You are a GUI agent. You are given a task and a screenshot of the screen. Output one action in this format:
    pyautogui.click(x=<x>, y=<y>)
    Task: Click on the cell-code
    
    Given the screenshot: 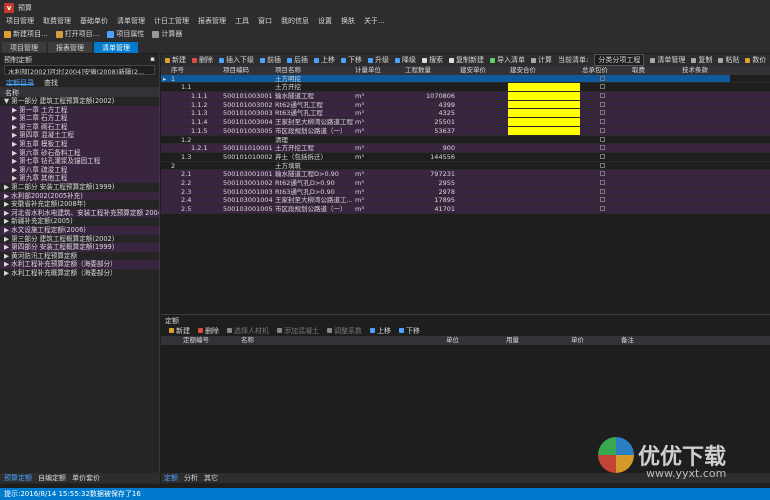 What is the action you would take?
    pyautogui.click(x=247, y=140)
    